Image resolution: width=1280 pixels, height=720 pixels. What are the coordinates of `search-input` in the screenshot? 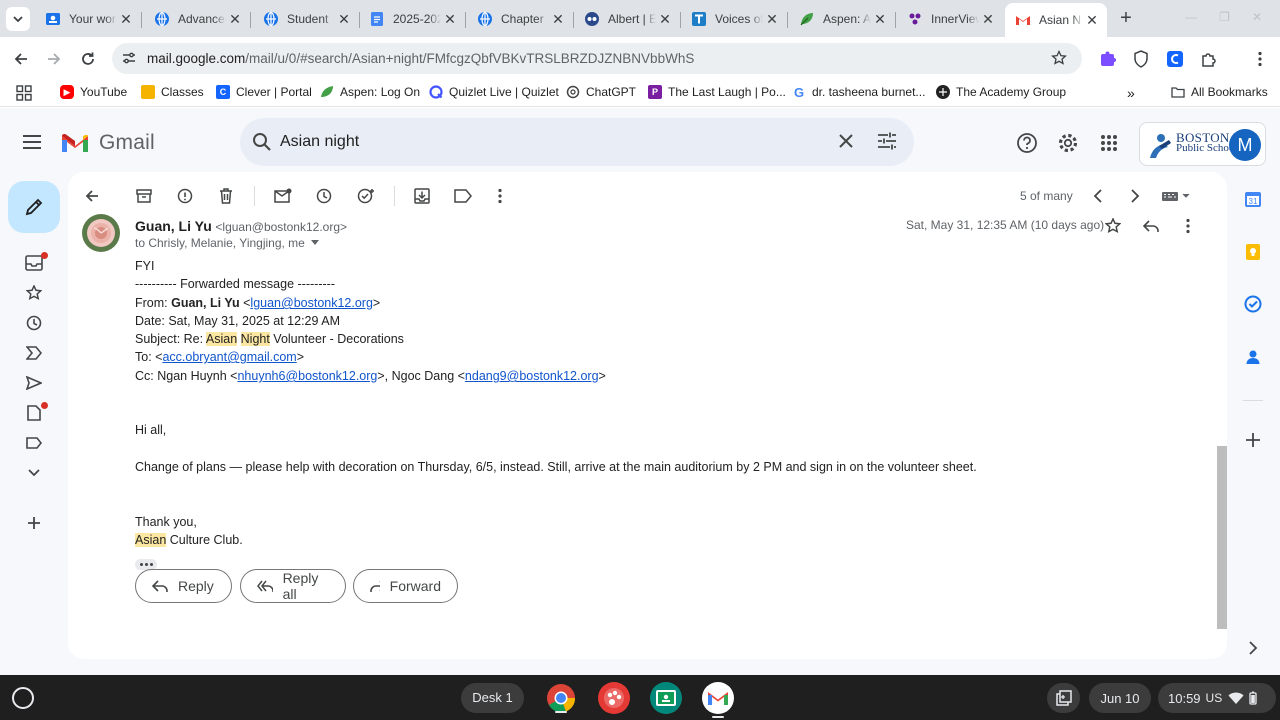 It's located at (550, 142).